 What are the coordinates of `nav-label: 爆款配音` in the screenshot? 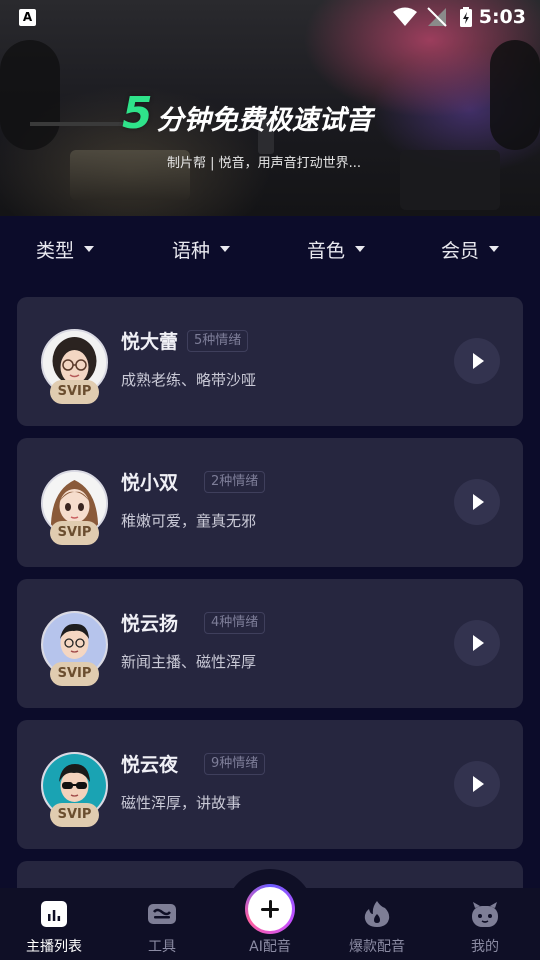 It's located at (377, 947).